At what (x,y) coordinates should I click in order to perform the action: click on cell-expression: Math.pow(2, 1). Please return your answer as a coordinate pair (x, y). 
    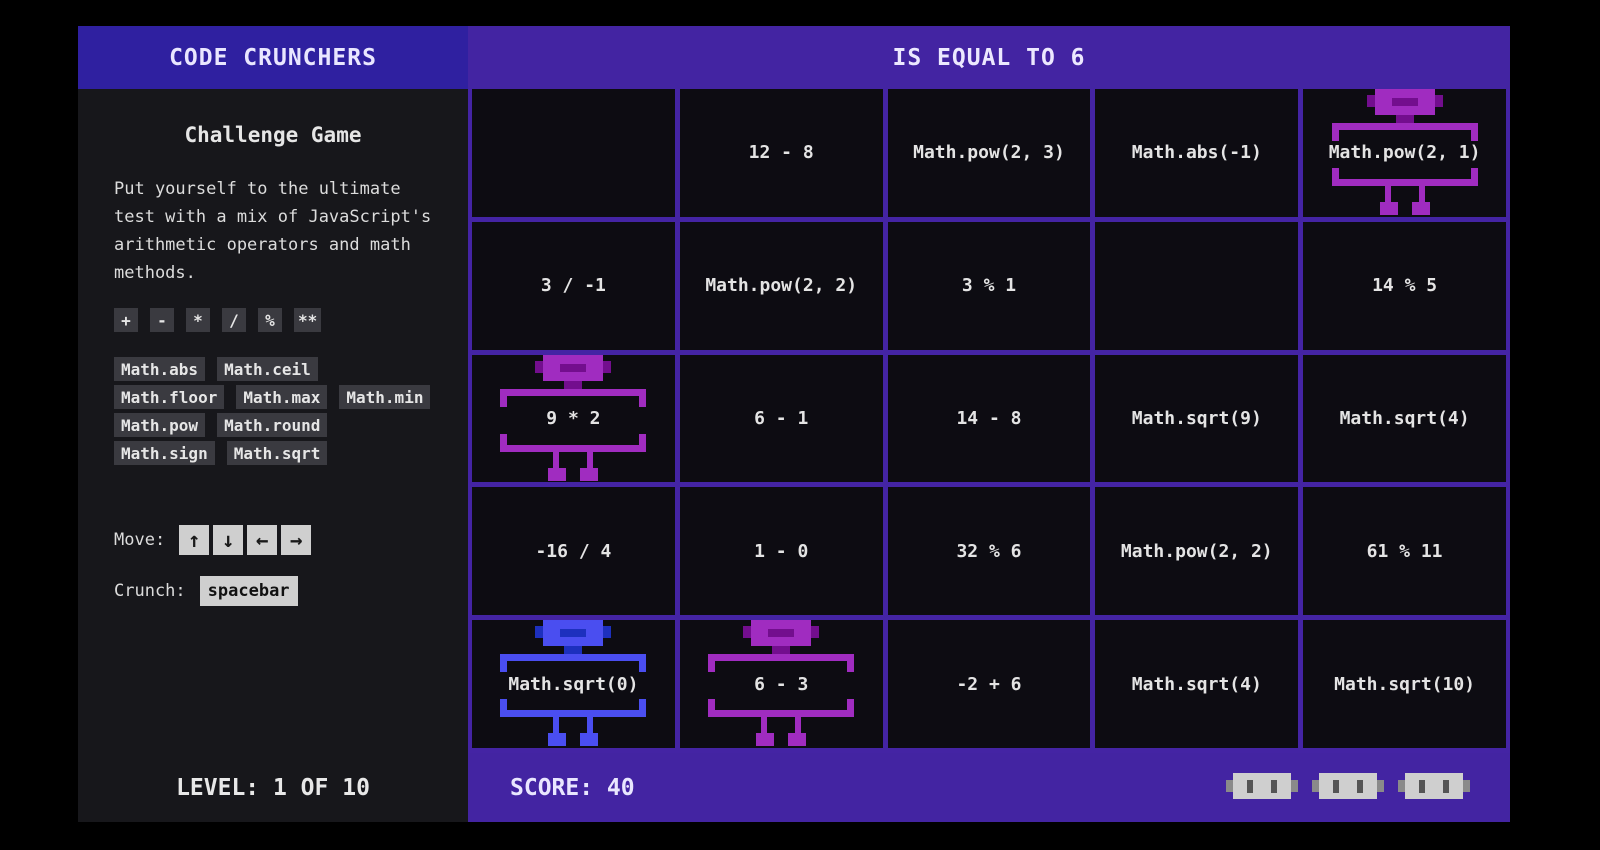
    Looking at the image, I should click on (1404, 153).